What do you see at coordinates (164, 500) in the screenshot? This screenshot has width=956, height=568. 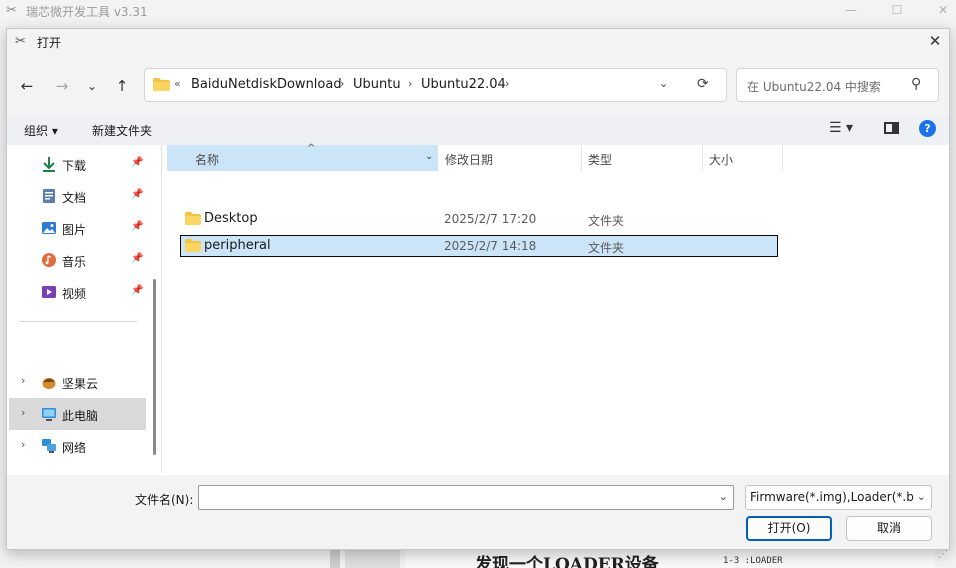 I see `filename-label: 文件名(N):` at bounding box center [164, 500].